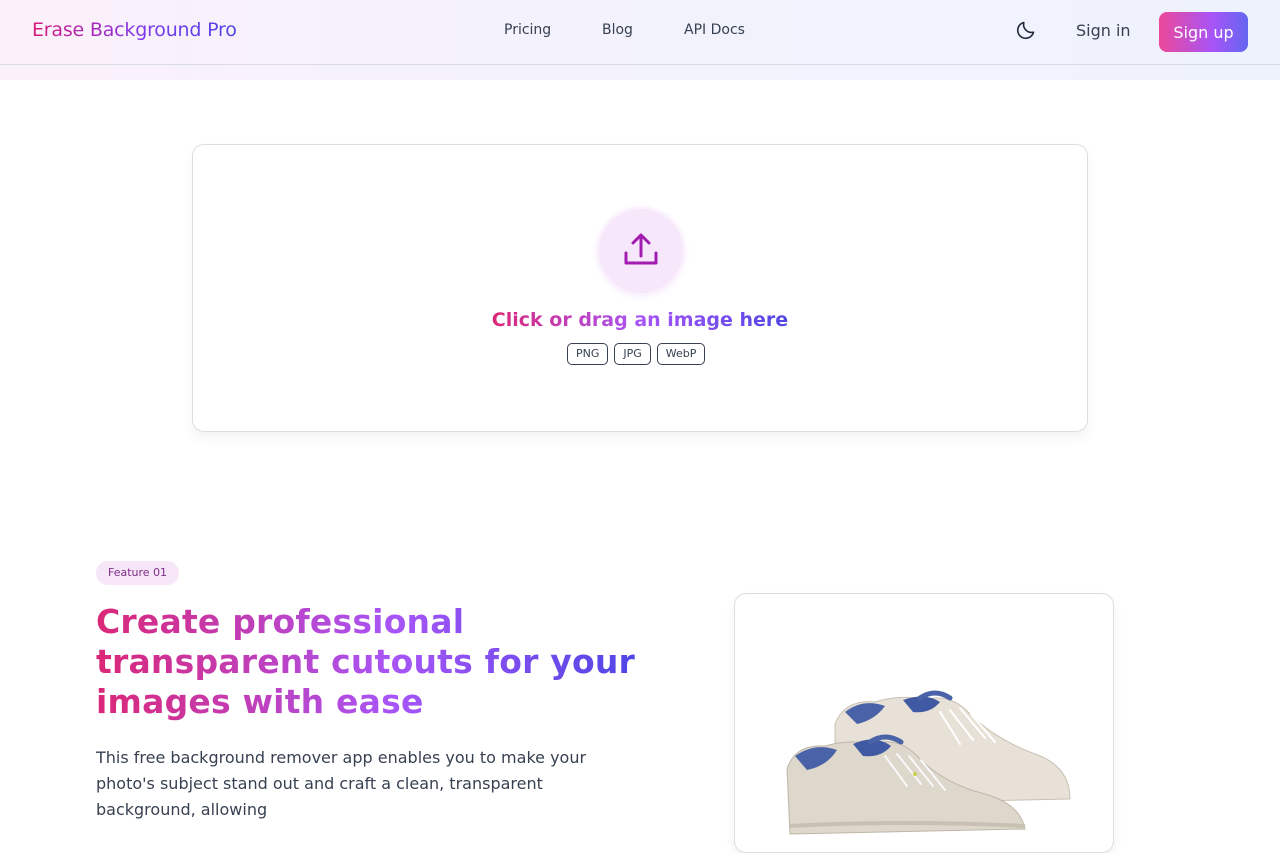  I want to click on upload-icon-circle, so click(641, 251).